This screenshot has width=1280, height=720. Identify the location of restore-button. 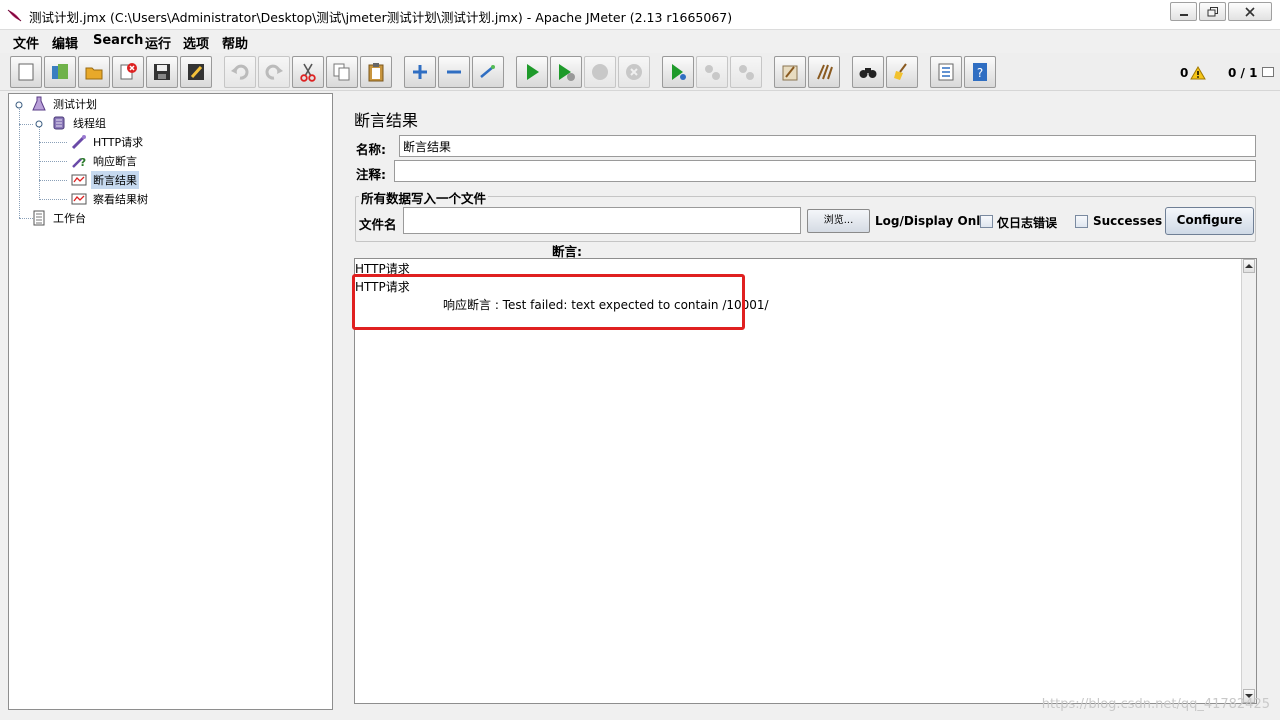
(1212, 11).